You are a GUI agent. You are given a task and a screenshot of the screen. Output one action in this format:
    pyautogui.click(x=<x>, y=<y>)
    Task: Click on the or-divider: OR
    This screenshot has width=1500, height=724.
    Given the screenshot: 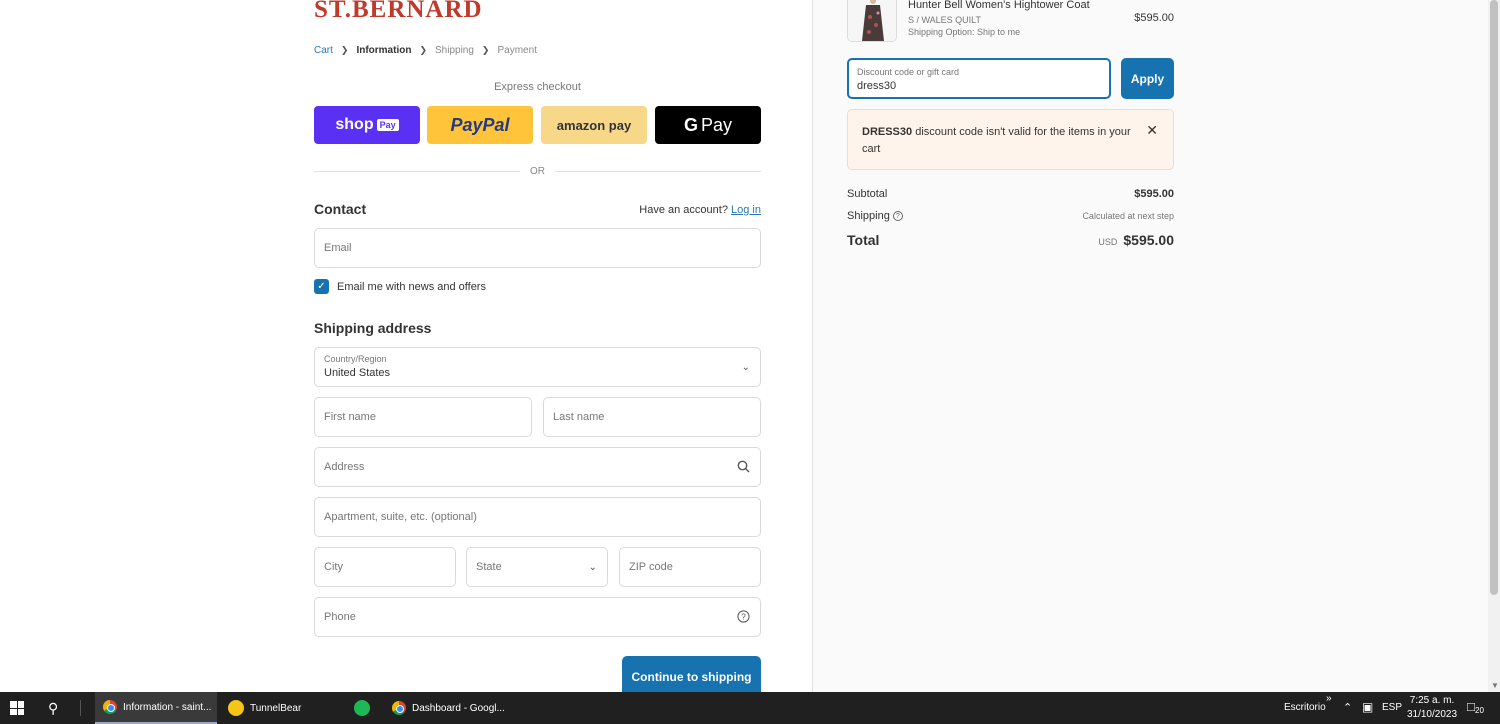 What is the action you would take?
    pyautogui.click(x=537, y=171)
    